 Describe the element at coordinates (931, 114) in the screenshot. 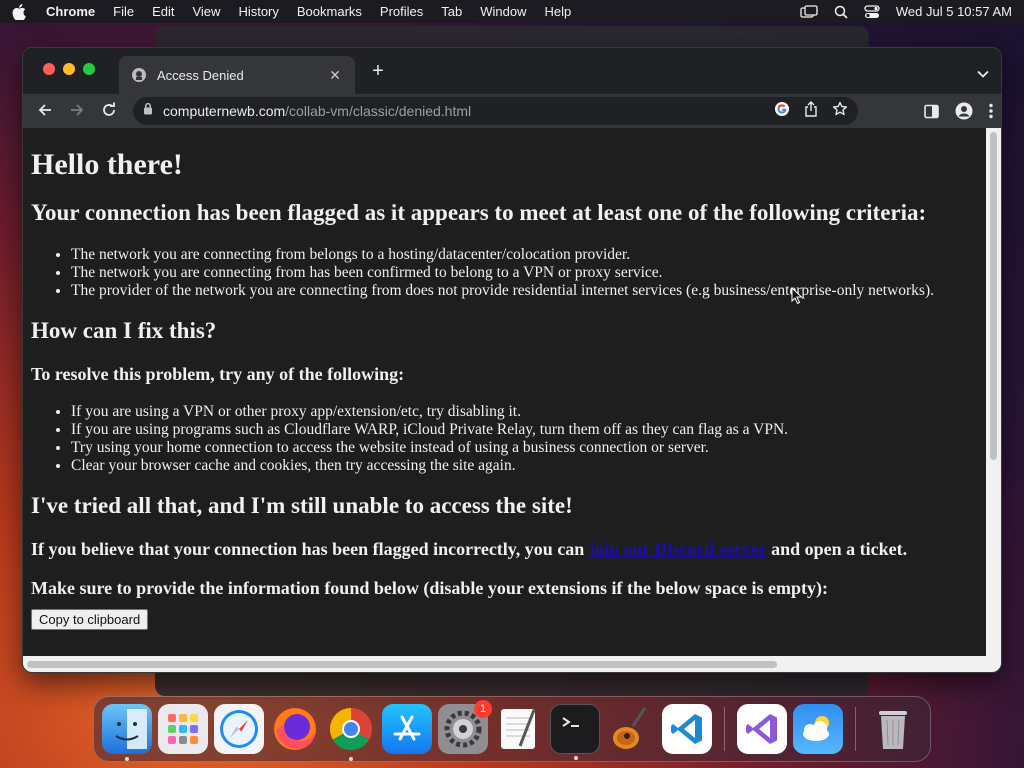

I see `side-panel-icon` at that location.